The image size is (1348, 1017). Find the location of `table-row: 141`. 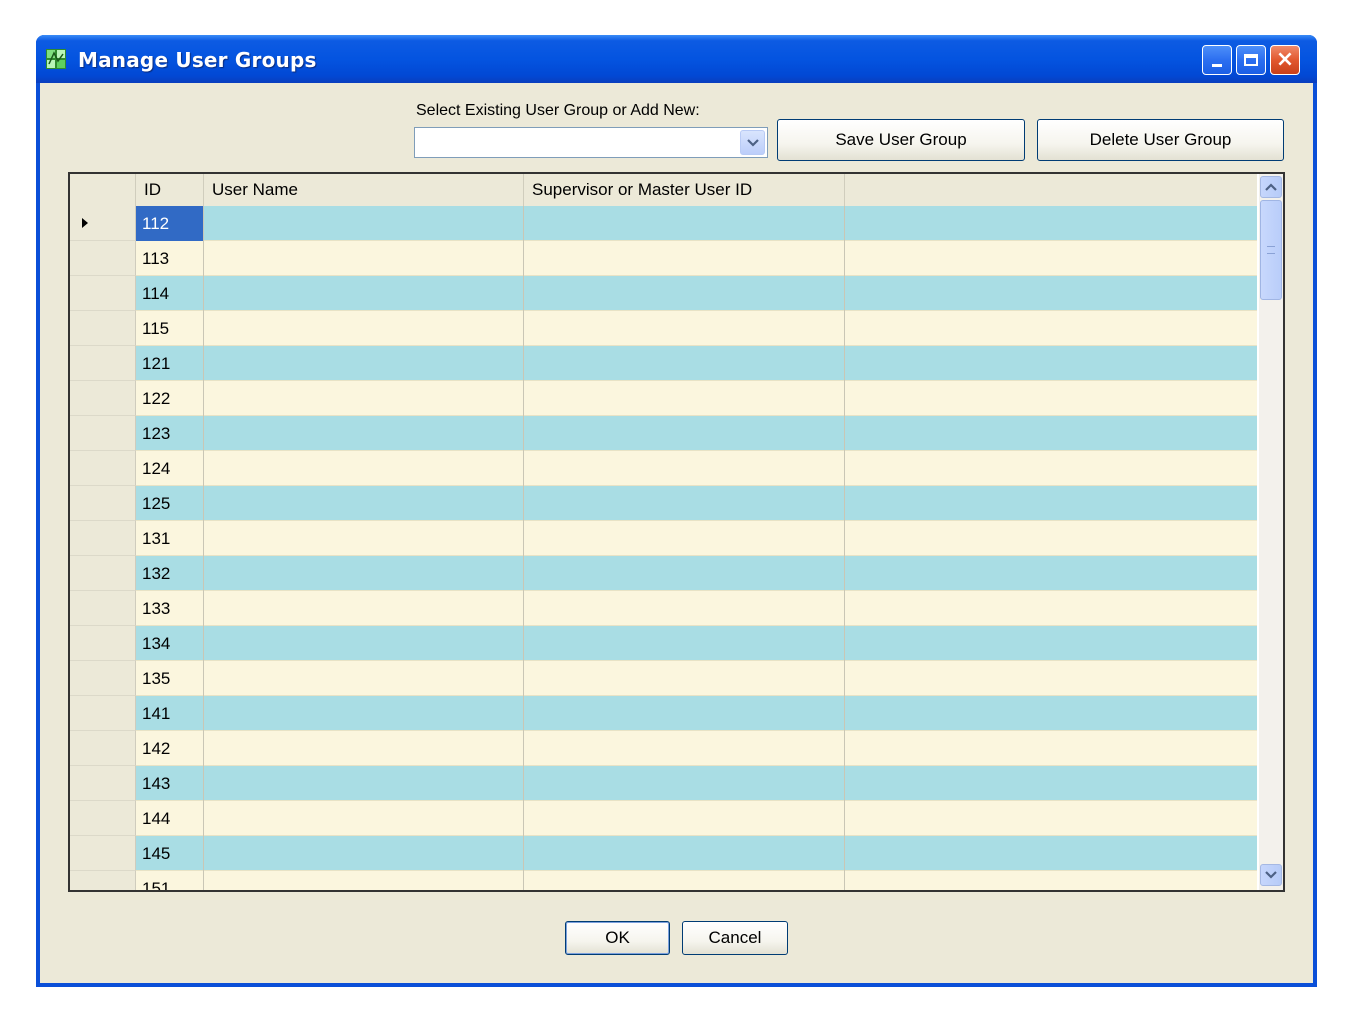

table-row: 141 is located at coordinates (663, 713).